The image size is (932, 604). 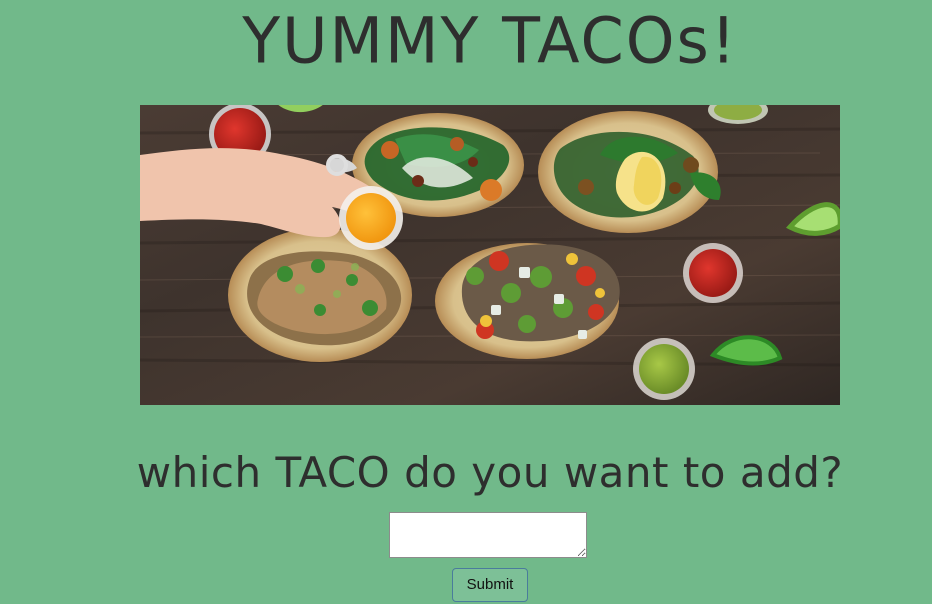 I want to click on taco-bottom-right, so click(x=527, y=301).